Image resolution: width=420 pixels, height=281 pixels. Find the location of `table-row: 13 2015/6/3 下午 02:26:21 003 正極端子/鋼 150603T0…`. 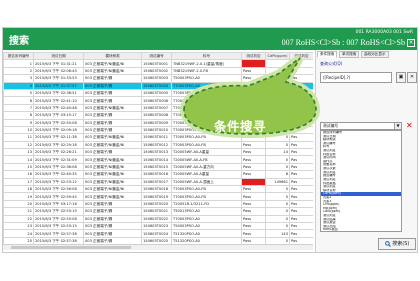

table-row: 13 2015/6/3 下午 02:26:21 003 正極端子/鋼 150603T0… is located at coordinates (158, 152).